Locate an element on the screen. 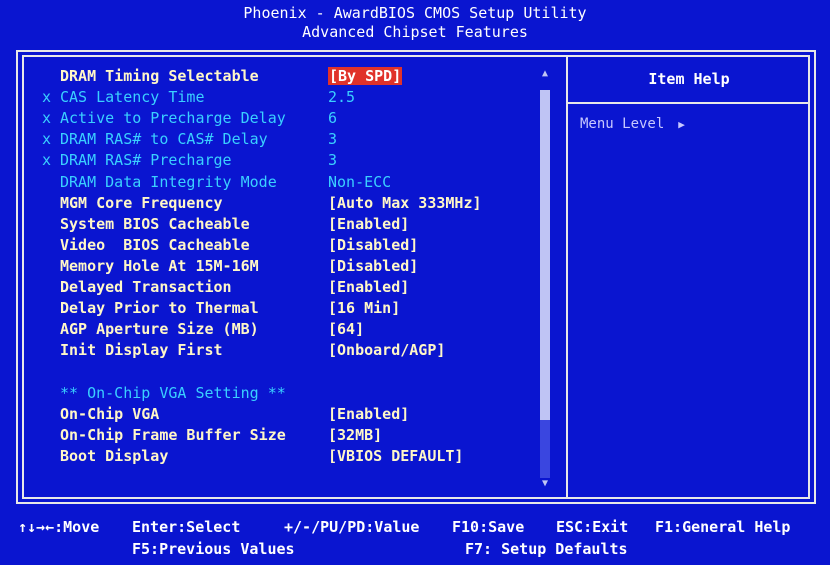 The image size is (830, 565). setting-row: ** On-Chip VGA Setting ** is located at coordinates (270, 393).